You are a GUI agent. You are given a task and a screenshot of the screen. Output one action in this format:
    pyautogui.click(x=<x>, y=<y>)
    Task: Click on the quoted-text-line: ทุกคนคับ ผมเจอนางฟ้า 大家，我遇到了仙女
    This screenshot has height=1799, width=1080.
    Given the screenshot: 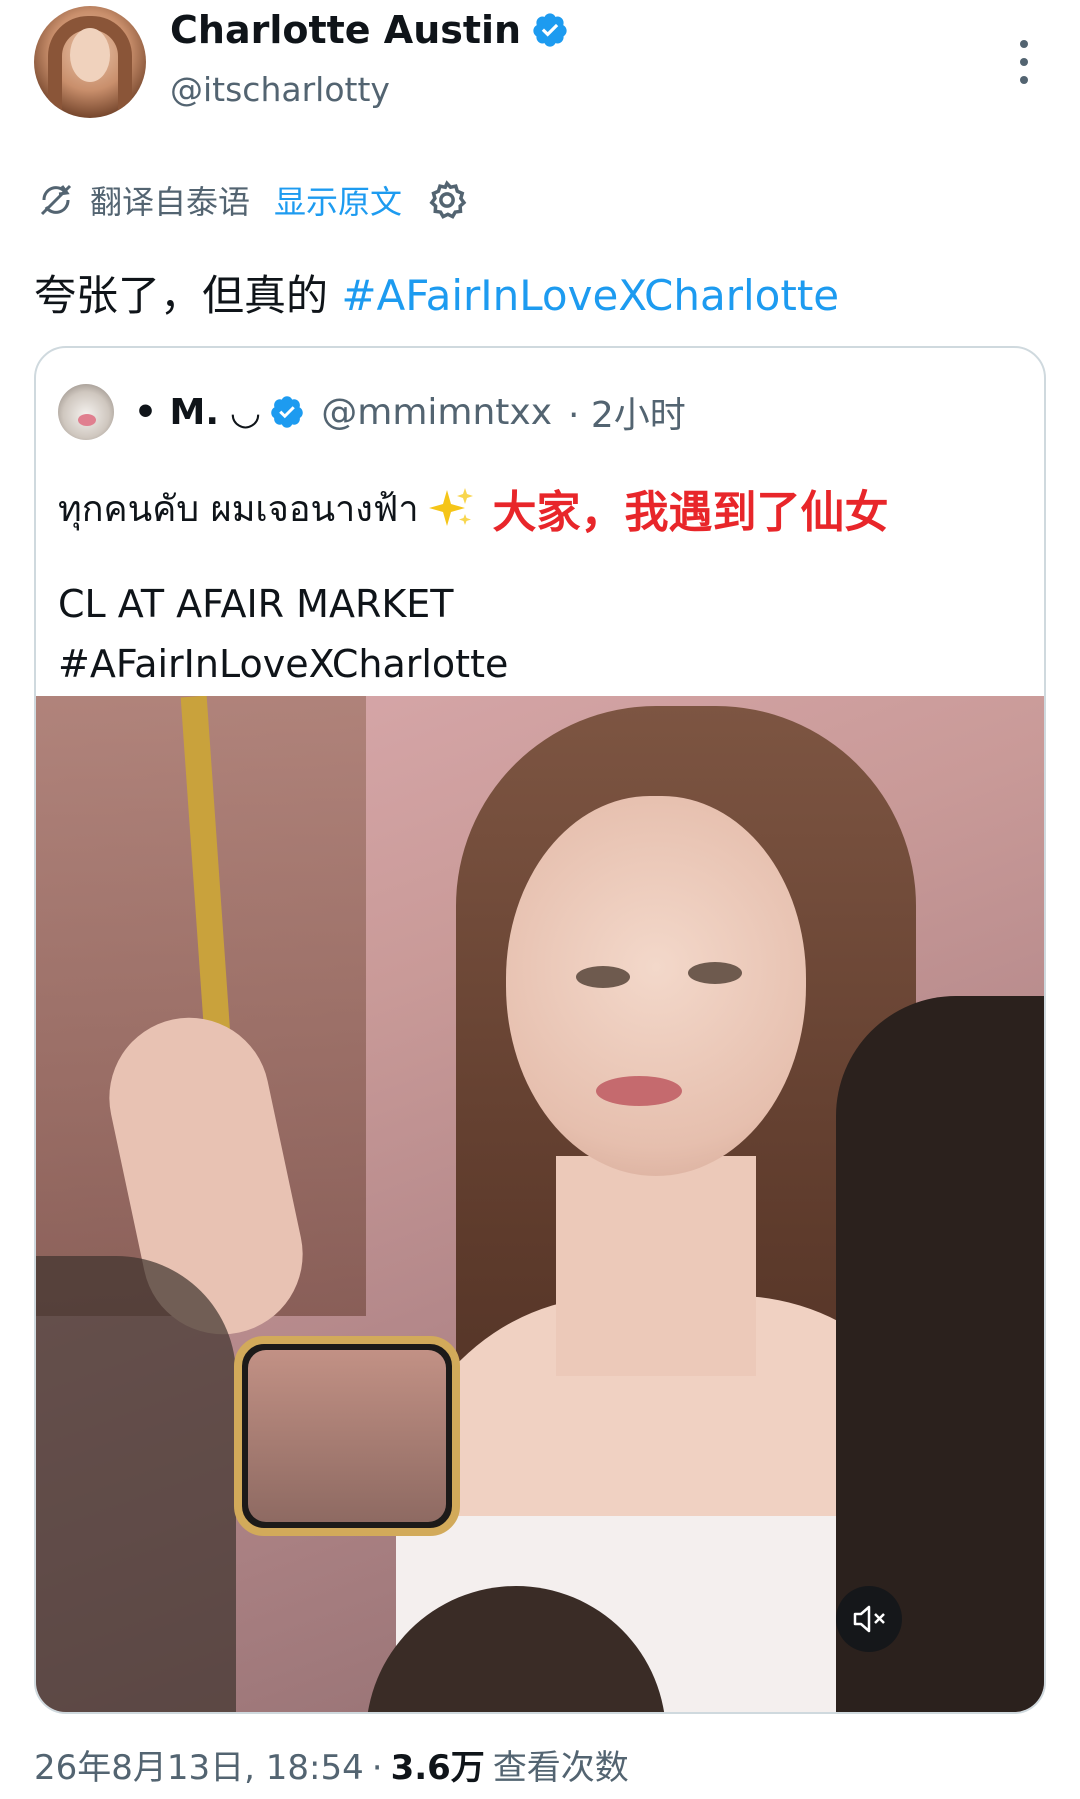 What is the action you would take?
    pyautogui.click(x=473, y=508)
    